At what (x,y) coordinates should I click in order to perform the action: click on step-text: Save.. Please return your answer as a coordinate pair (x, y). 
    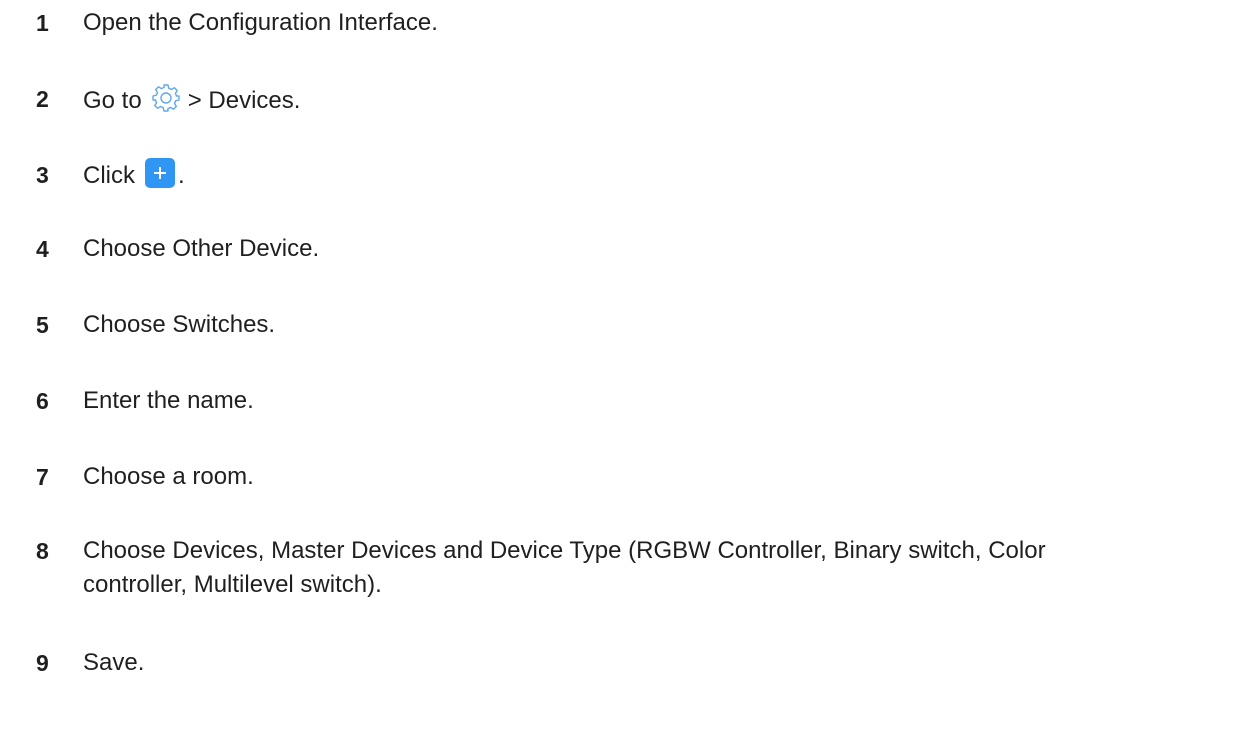
    Looking at the image, I should click on (114, 662).